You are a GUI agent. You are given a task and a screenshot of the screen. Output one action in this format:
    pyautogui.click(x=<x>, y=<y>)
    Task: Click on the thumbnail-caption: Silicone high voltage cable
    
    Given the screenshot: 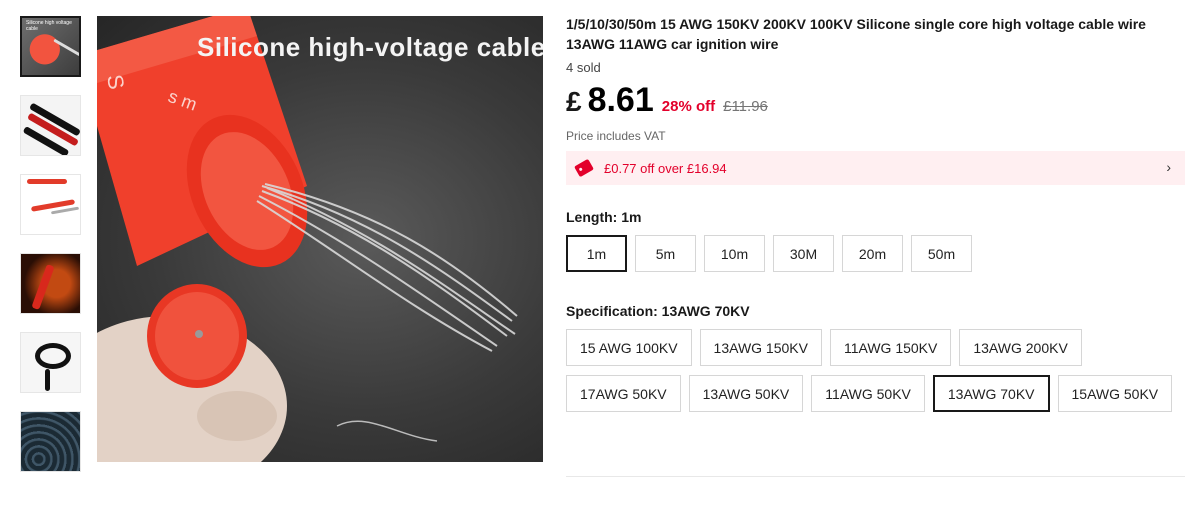 What is the action you would take?
    pyautogui.click(x=49, y=26)
    